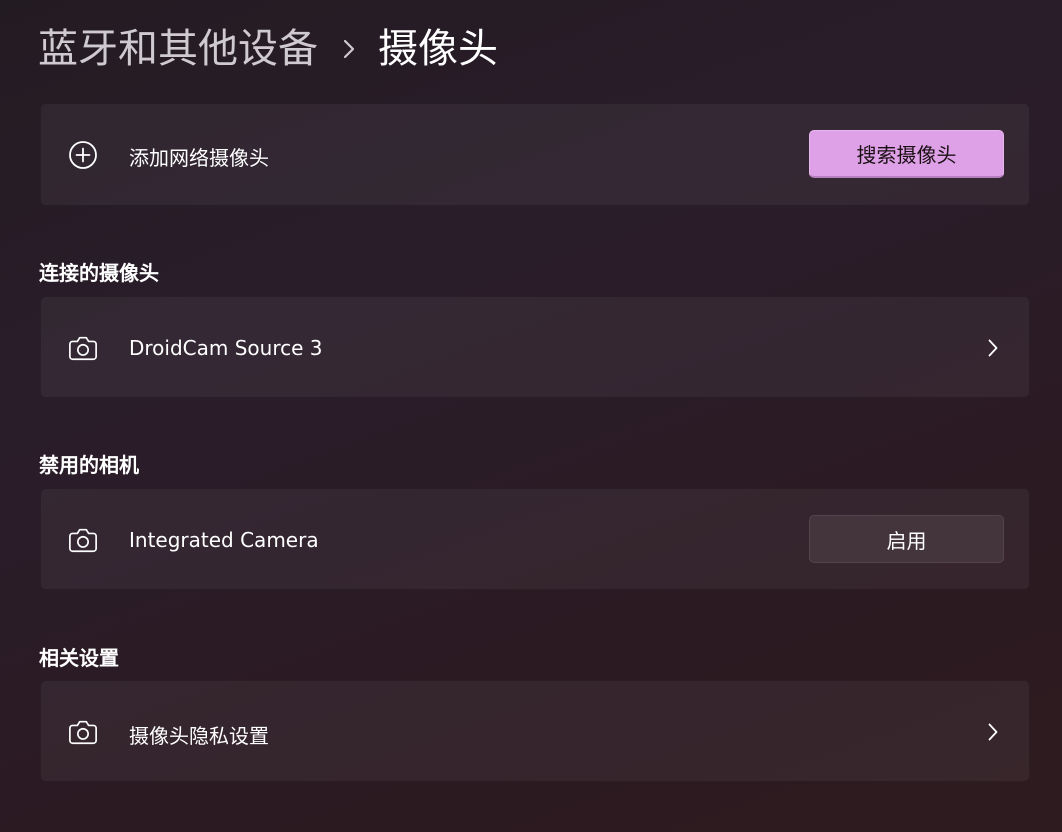  I want to click on camera-row-integrated: Integrated Camera 启用, so click(535, 539).